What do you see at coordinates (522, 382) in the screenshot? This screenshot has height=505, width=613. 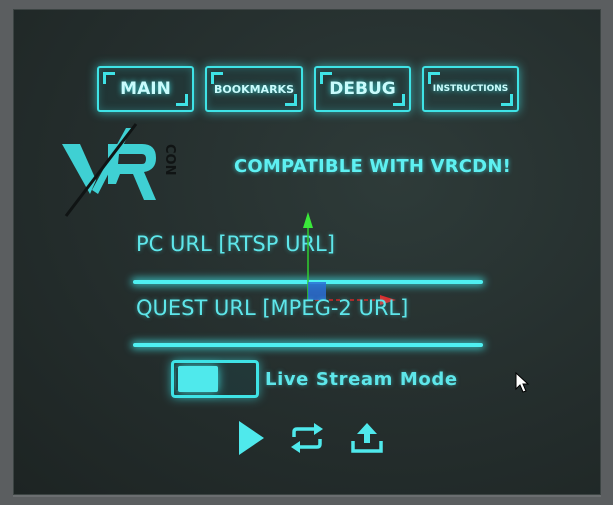 I see `mouse-cursor-icon` at bounding box center [522, 382].